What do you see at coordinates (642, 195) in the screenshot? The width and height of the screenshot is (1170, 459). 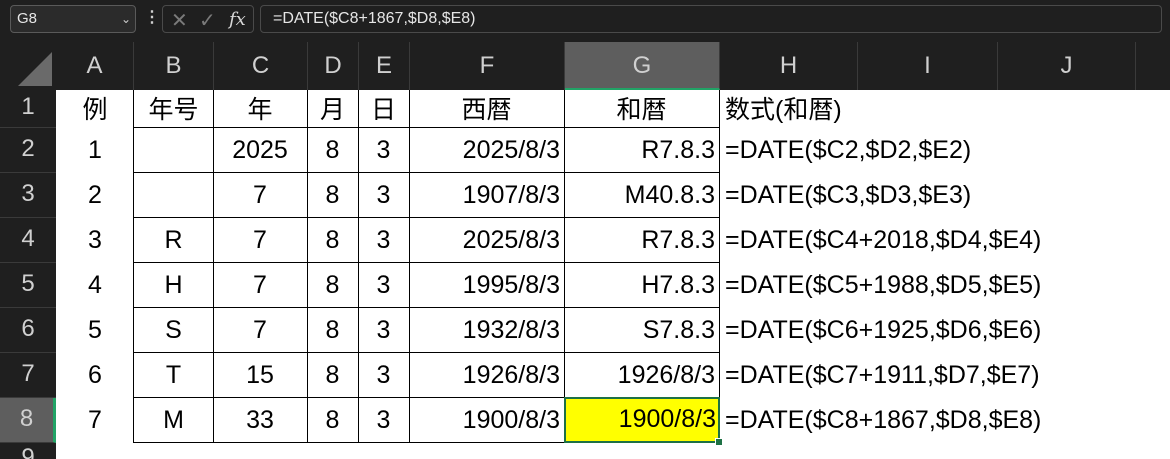 I see `cell-japanese-date: M40.8.3` at bounding box center [642, 195].